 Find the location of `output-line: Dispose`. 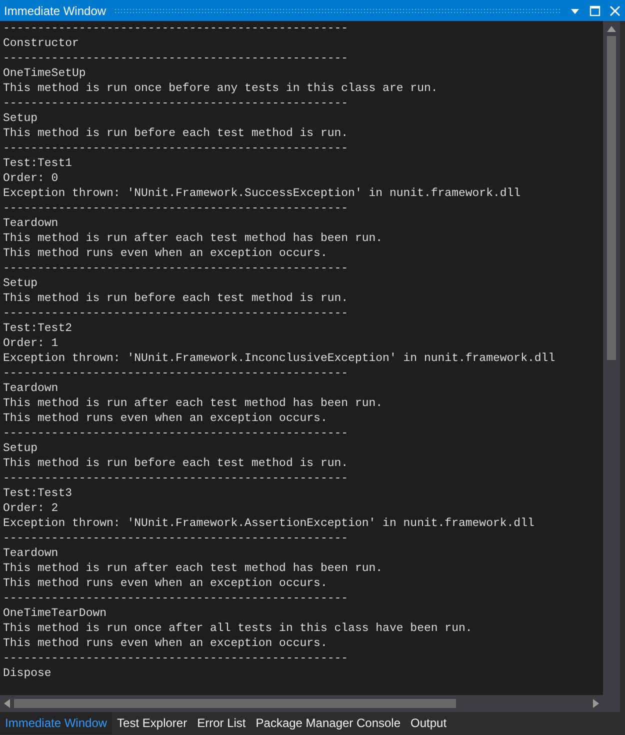

output-line: Dispose is located at coordinates (27, 673).